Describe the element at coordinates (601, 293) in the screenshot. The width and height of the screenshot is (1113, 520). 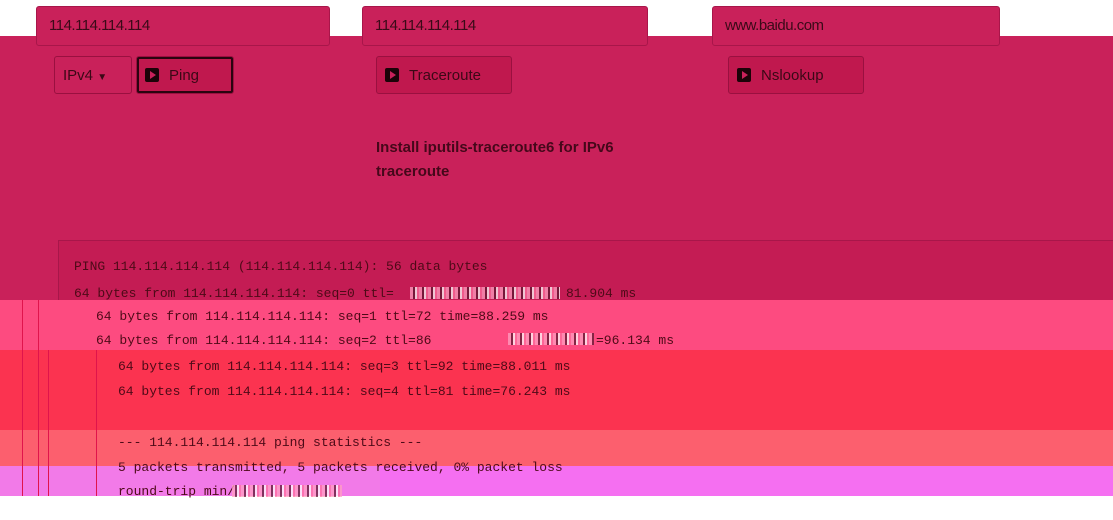
I see `output-line: 81.904 ms` at that location.